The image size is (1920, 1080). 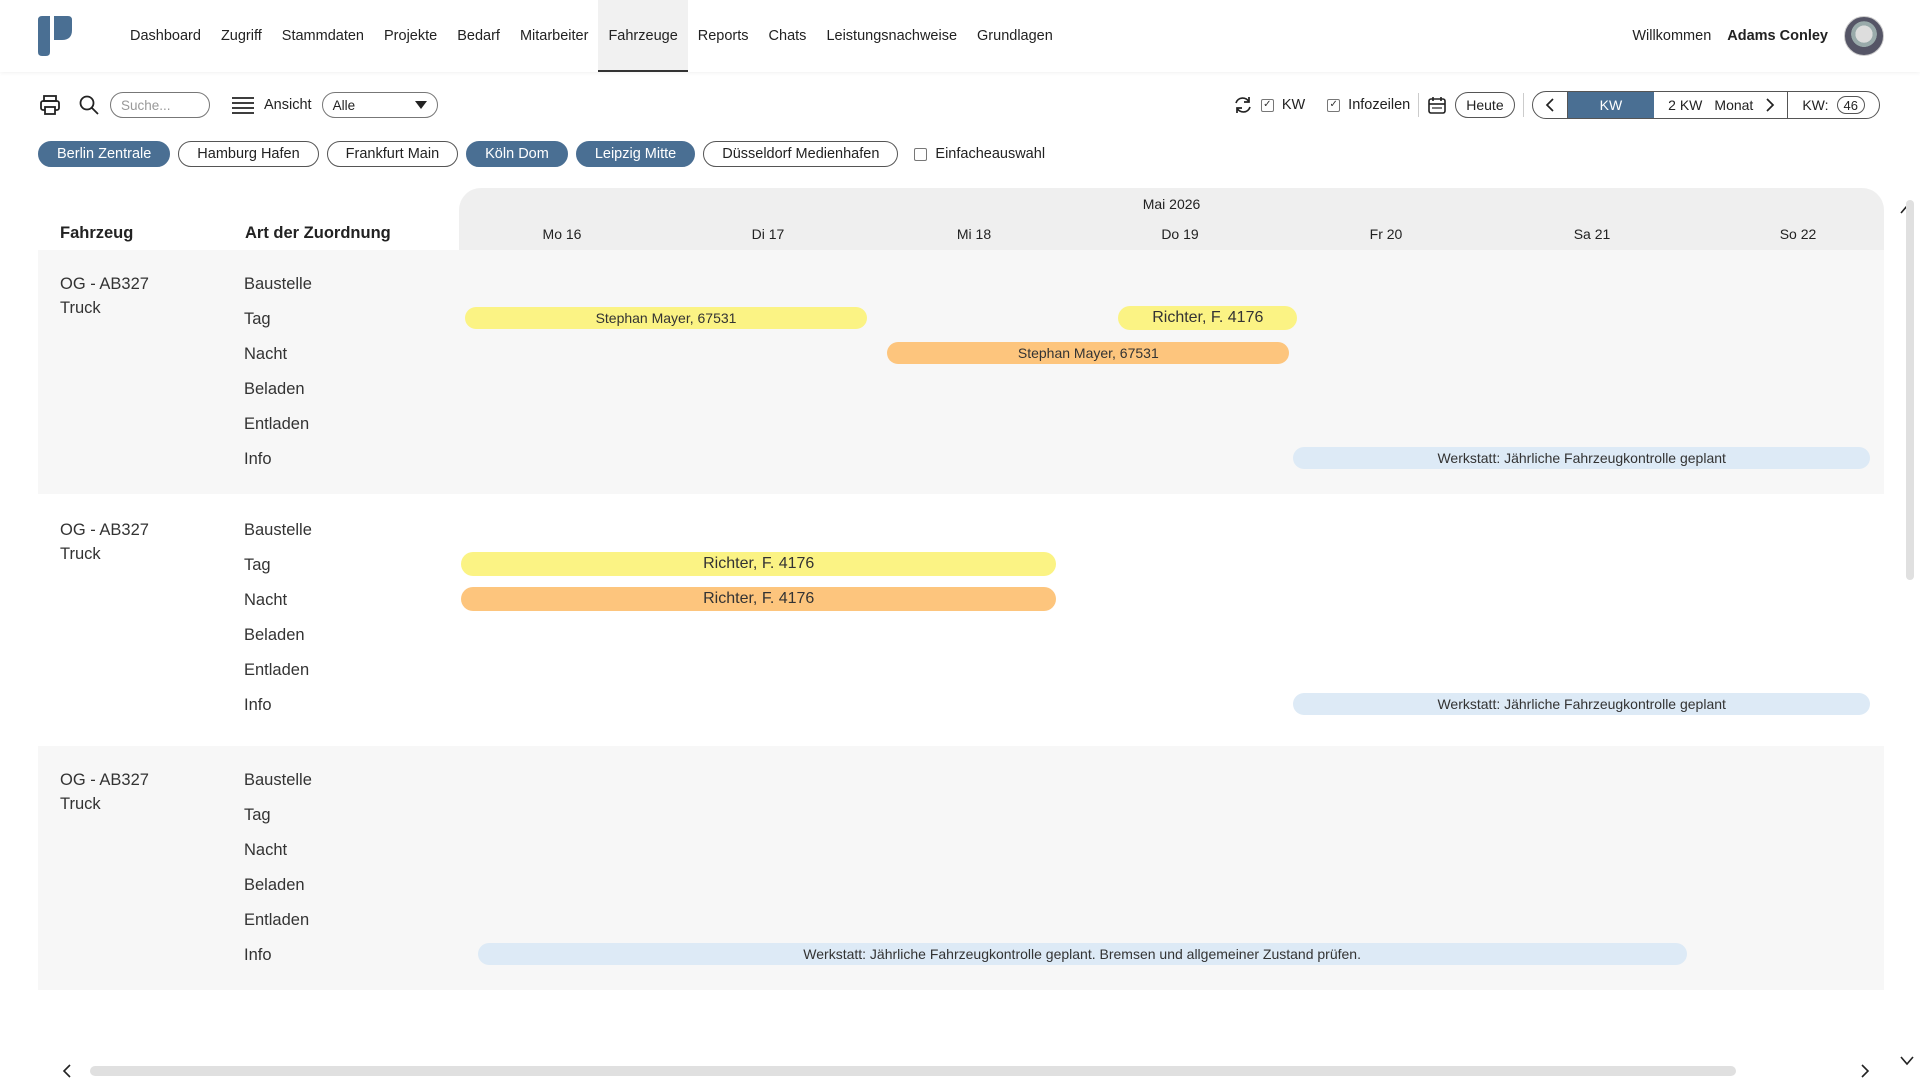 I want to click on infozeilen-checkbox: ✓, so click(x=1334, y=105).